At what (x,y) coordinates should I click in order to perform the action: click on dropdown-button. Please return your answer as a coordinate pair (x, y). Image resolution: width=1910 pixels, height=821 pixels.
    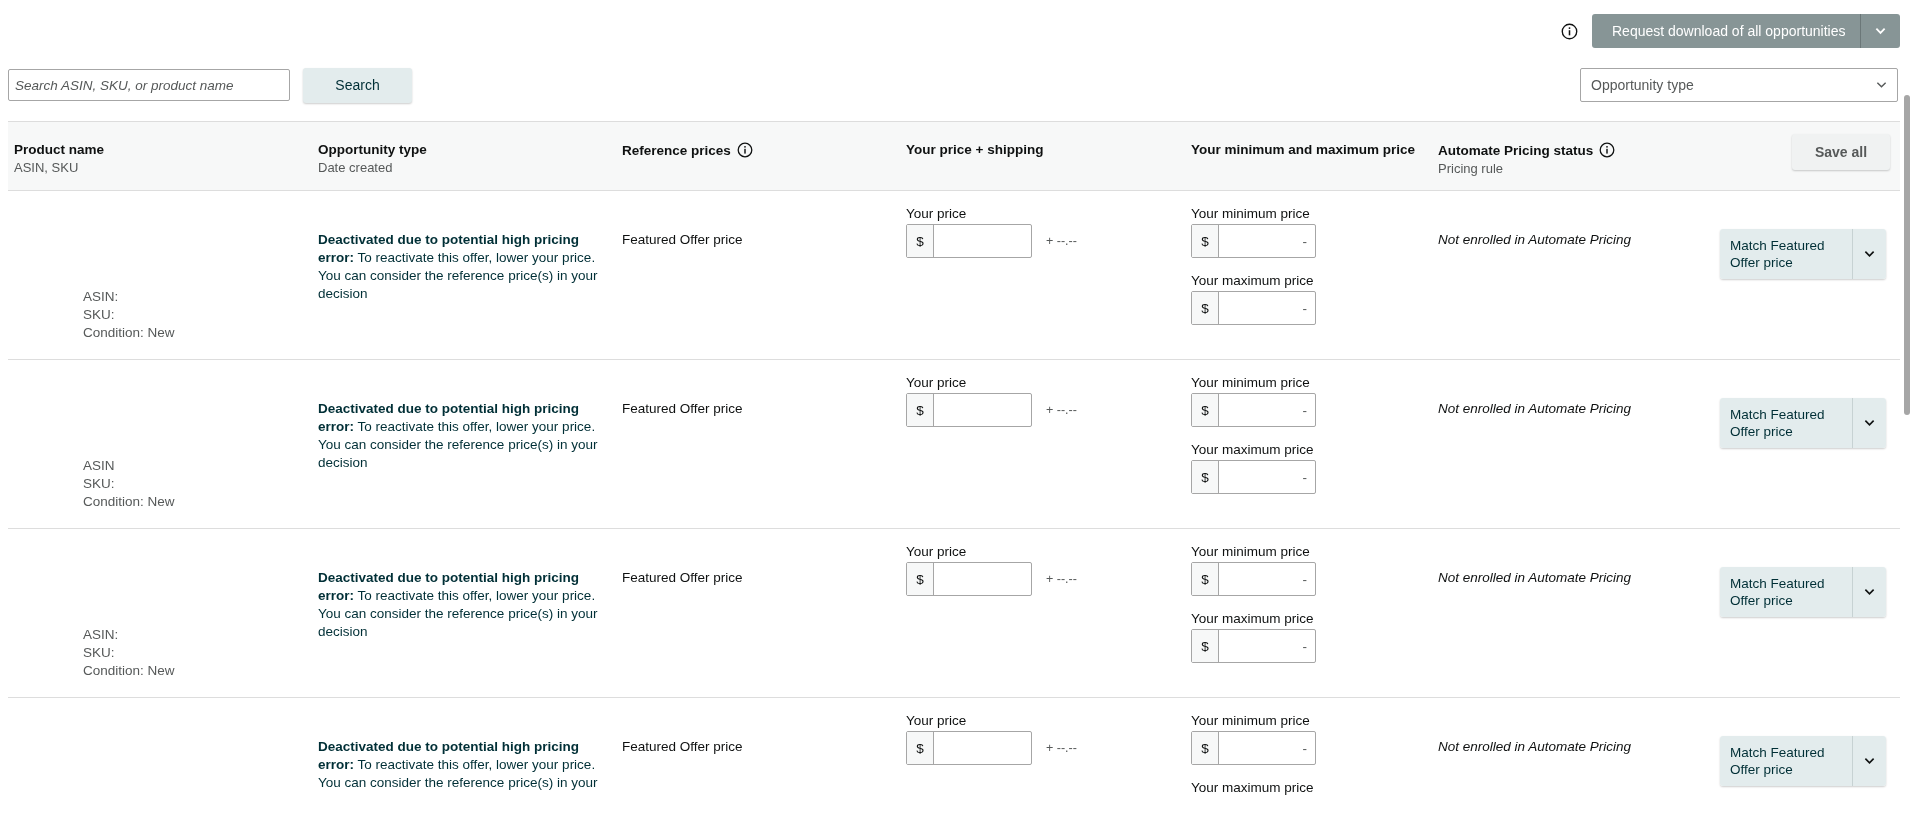
    Looking at the image, I should click on (1880, 31).